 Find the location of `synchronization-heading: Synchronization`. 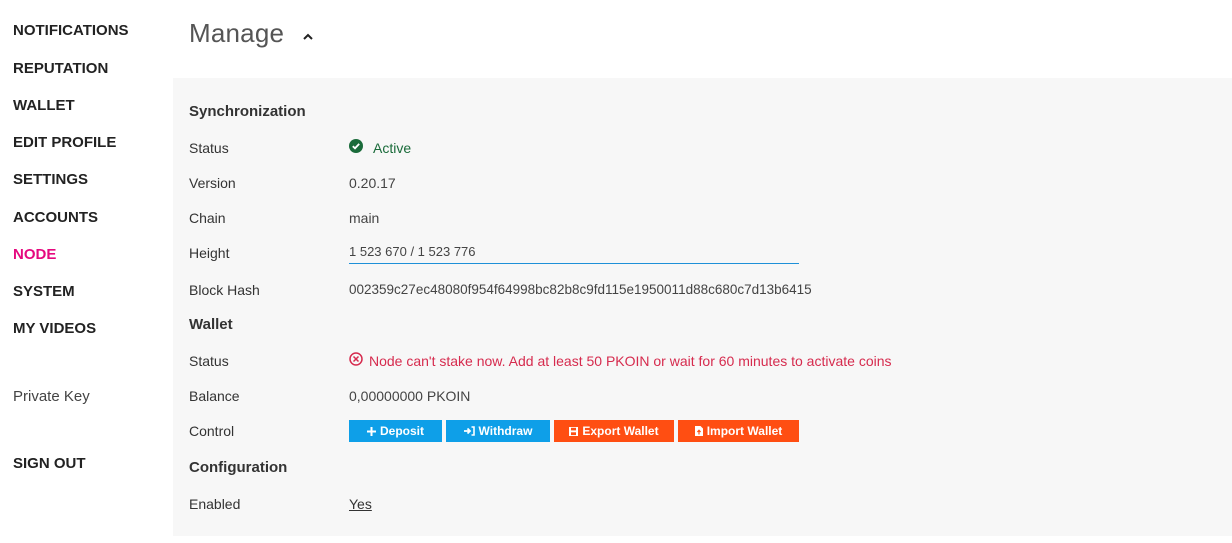

synchronization-heading: Synchronization is located at coordinates (247, 111).